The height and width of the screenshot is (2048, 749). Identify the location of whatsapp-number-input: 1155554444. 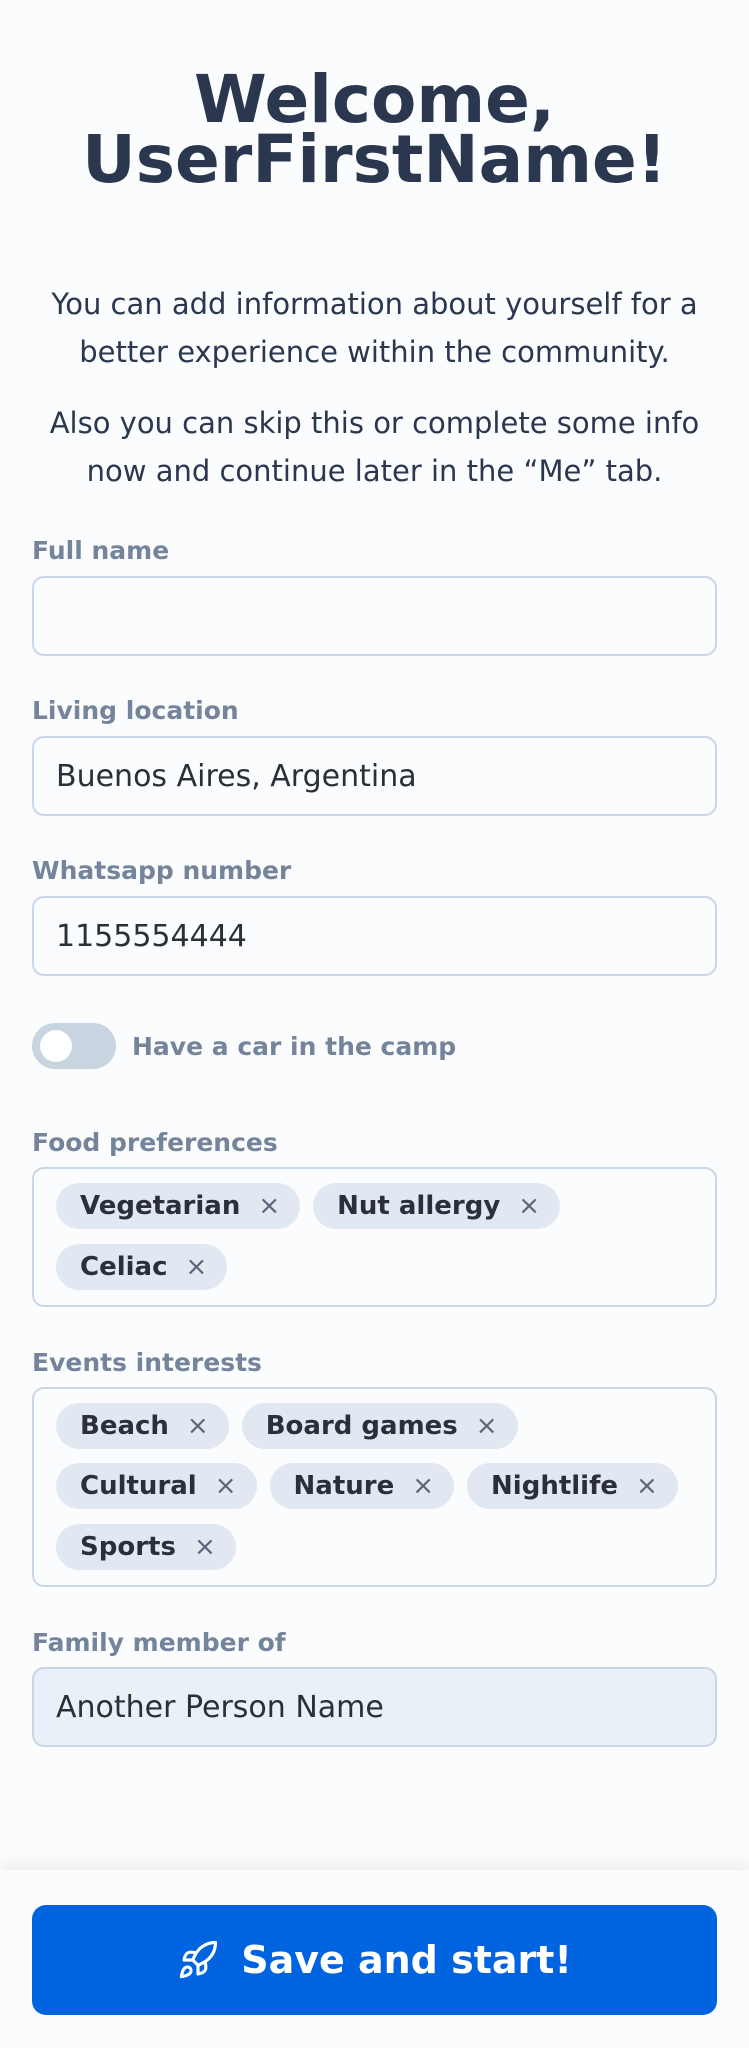
(374, 936).